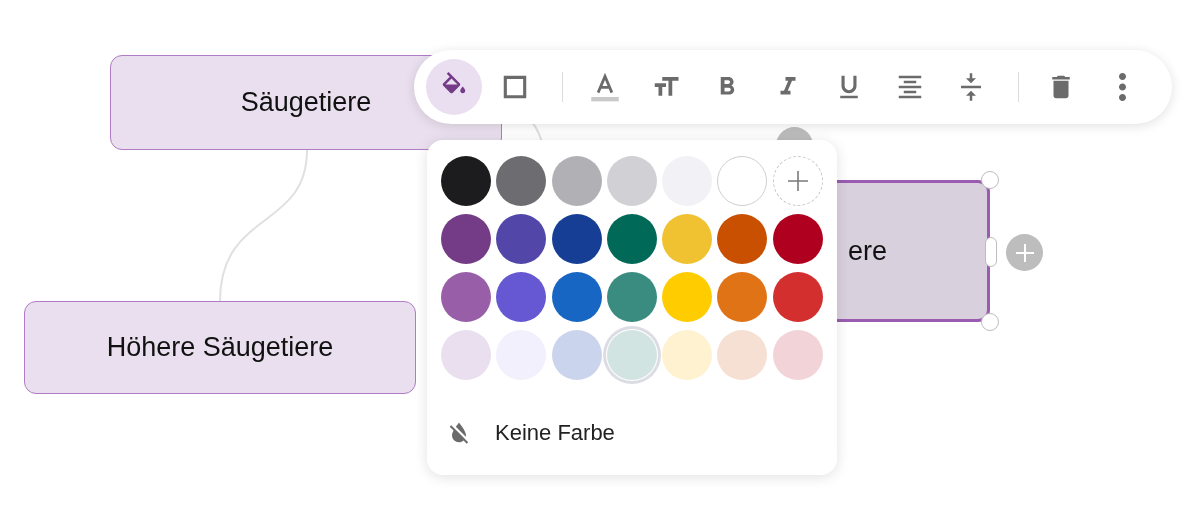  What do you see at coordinates (605, 87) in the screenshot?
I see `text-color-icon` at bounding box center [605, 87].